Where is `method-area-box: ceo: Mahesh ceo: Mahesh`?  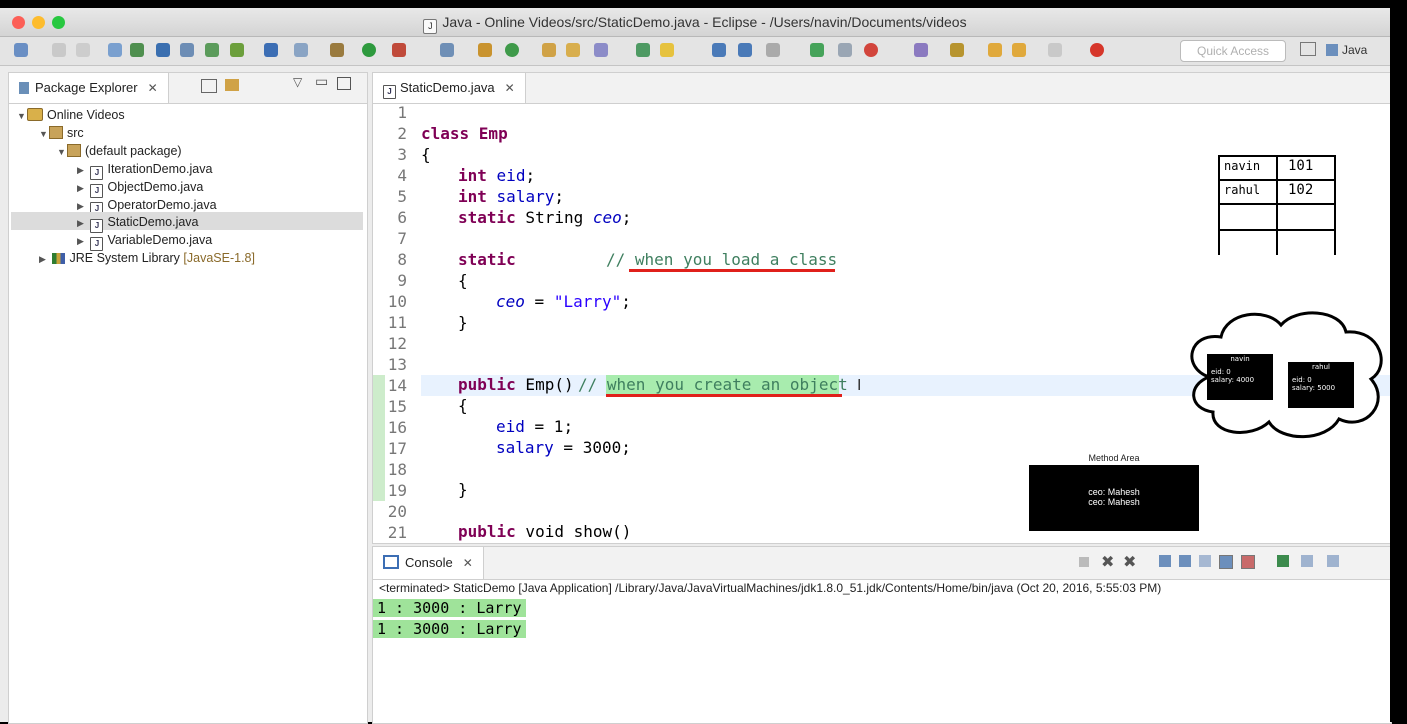
method-area-box: ceo: Mahesh ceo: Mahesh is located at coordinates (1114, 498).